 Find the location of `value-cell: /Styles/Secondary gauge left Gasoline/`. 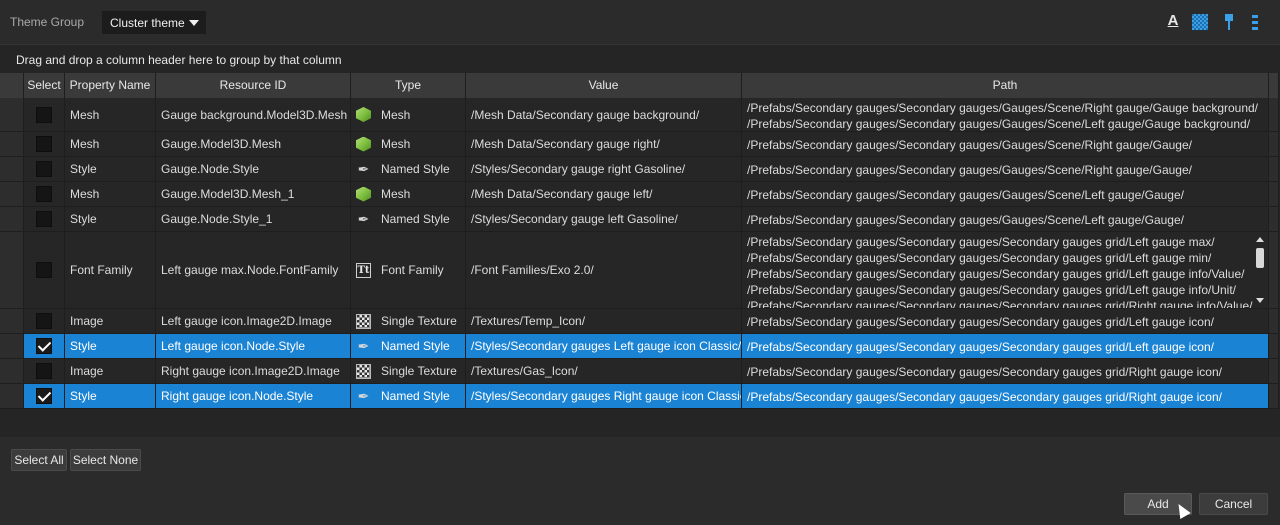

value-cell: /Styles/Secondary gauge left Gasoline/ is located at coordinates (604, 219).